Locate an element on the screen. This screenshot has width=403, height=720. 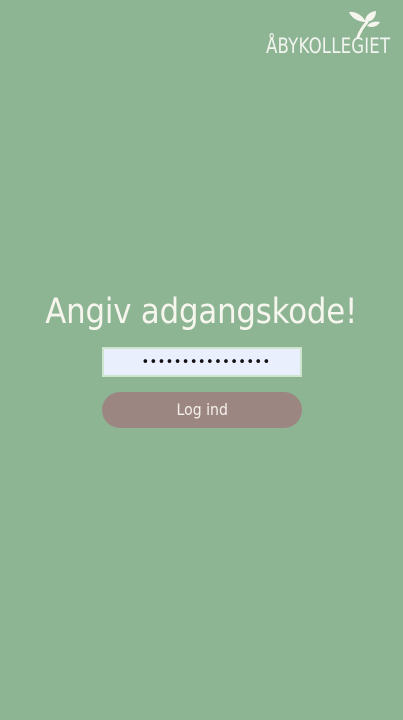
login-button: Log ind is located at coordinates (202, 410).